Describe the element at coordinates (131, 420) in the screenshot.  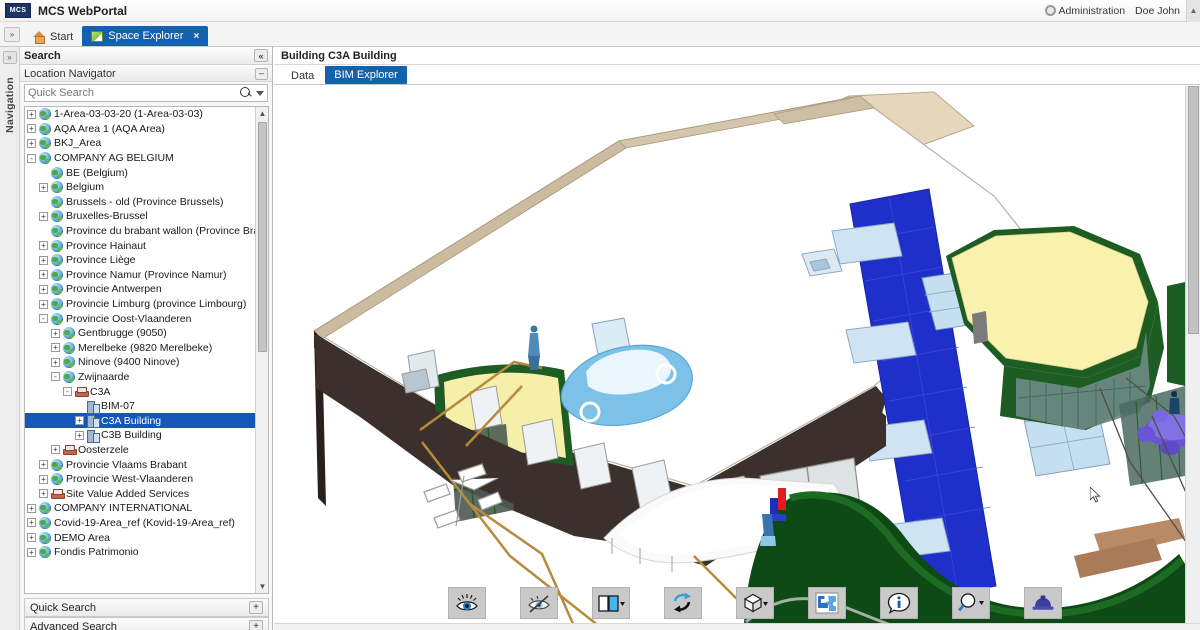
I see `tree-item-label: C3A Building` at that location.